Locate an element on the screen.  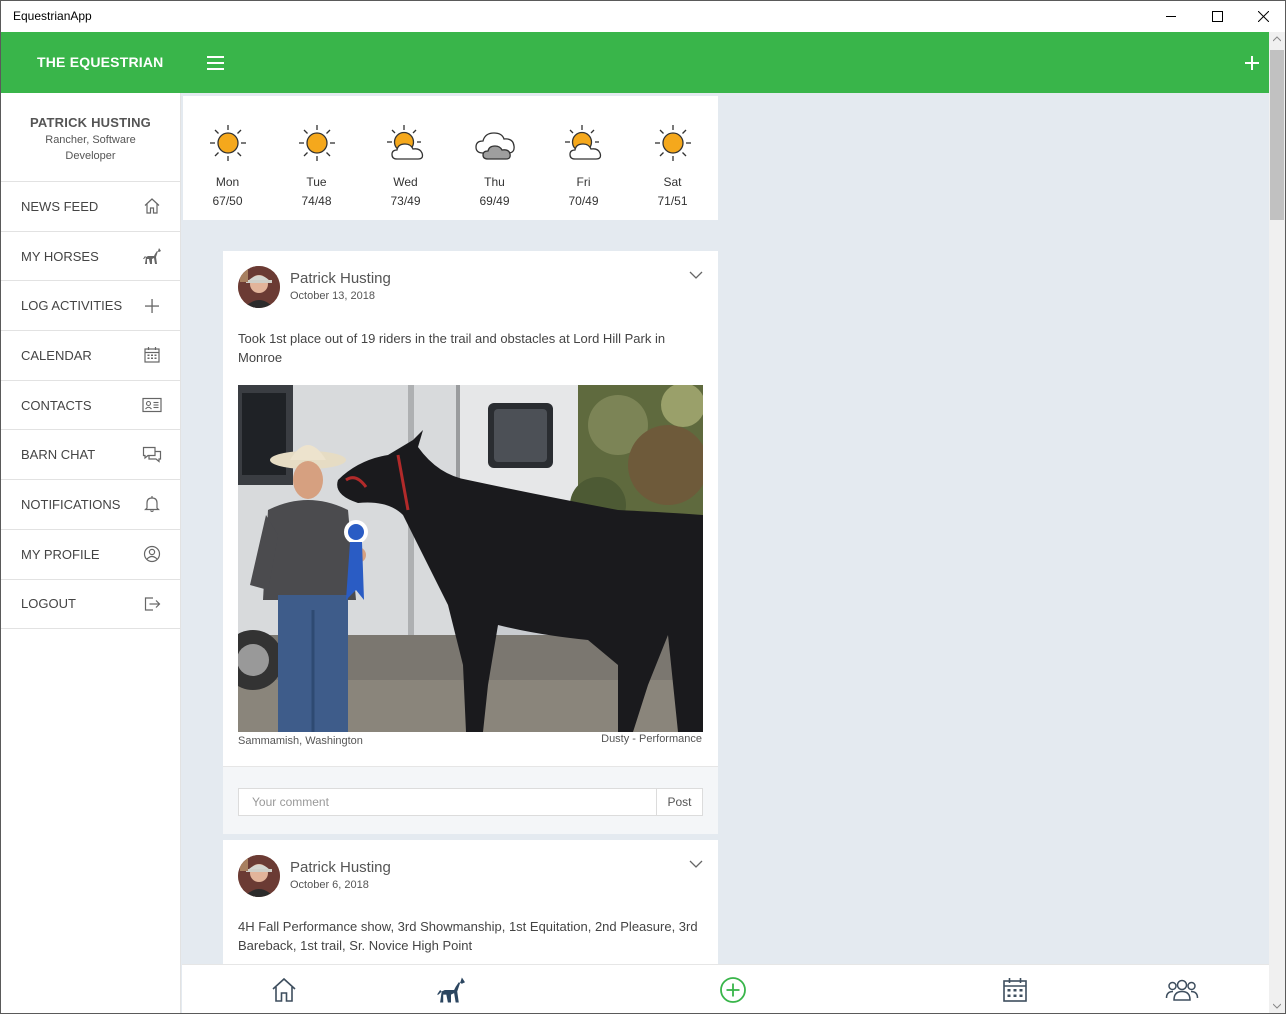
day-temp: 67/50 is located at coordinates (227, 201).